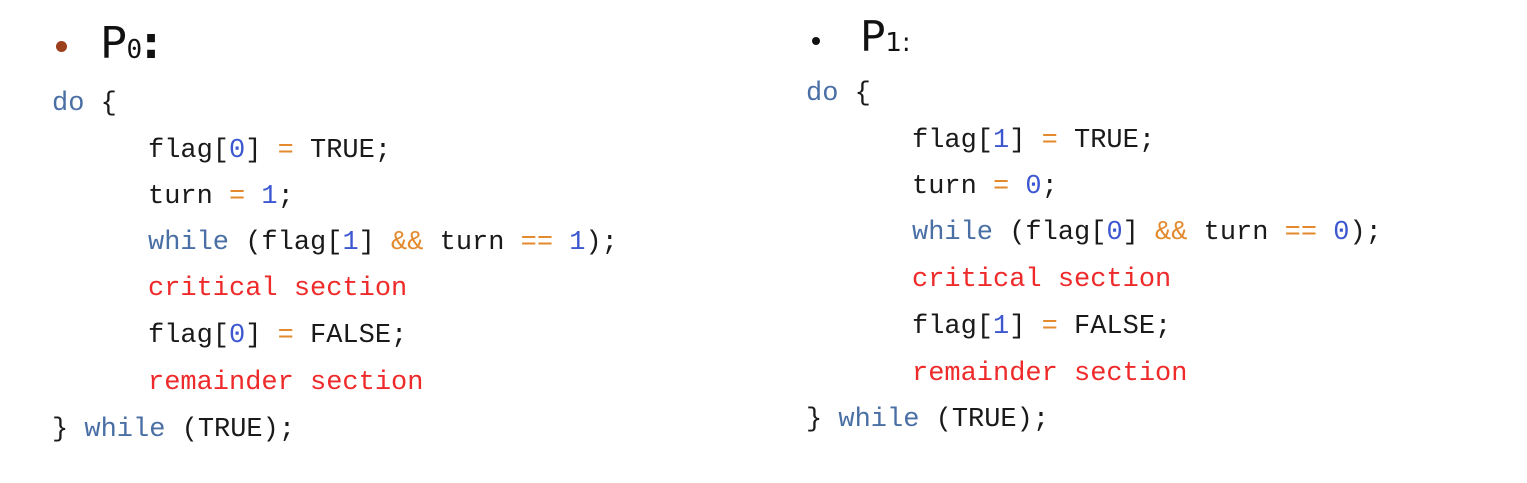 This screenshot has width=1527, height=483. I want to click on code-line-while-wait: while (flag[0] && turn == 0);, so click(1147, 233).